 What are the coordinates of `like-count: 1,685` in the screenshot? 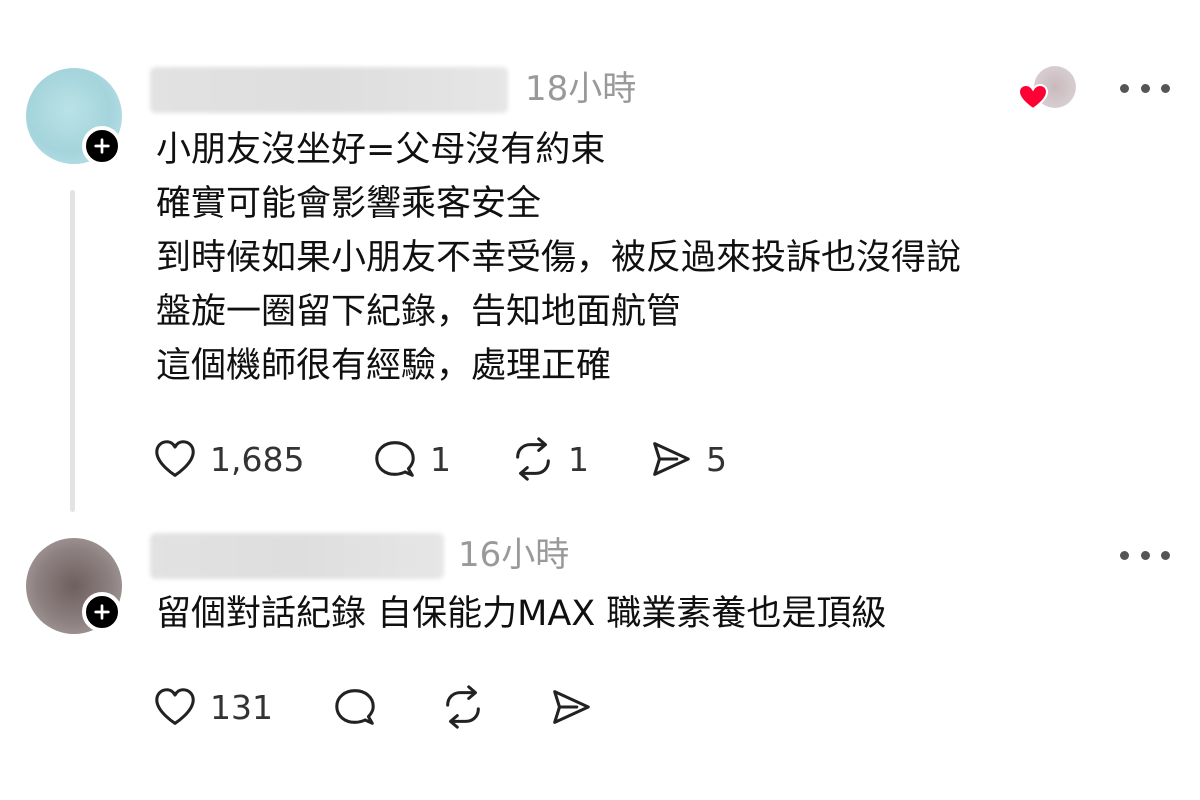 It's located at (257, 459).